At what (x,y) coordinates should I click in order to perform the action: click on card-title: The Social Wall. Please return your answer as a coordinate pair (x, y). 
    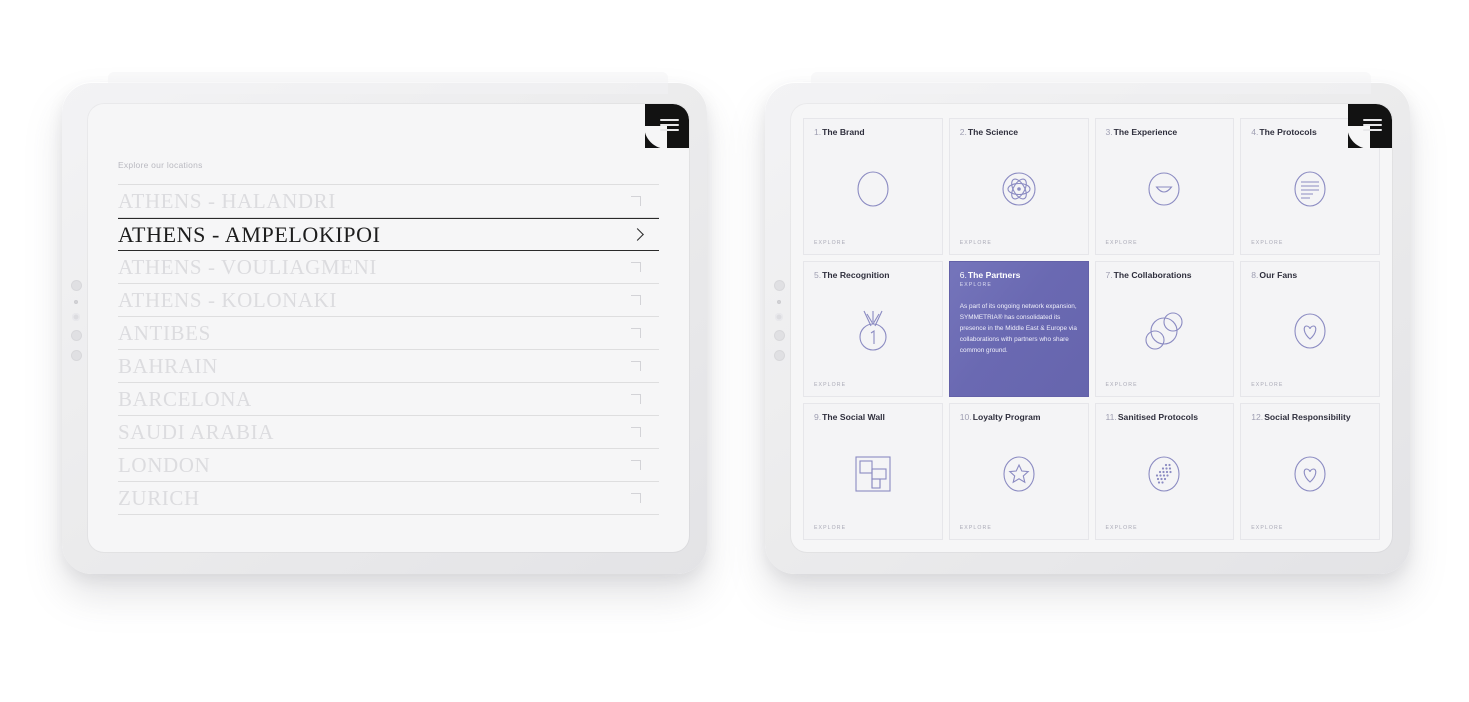
    Looking at the image, I should click on (853, 417).